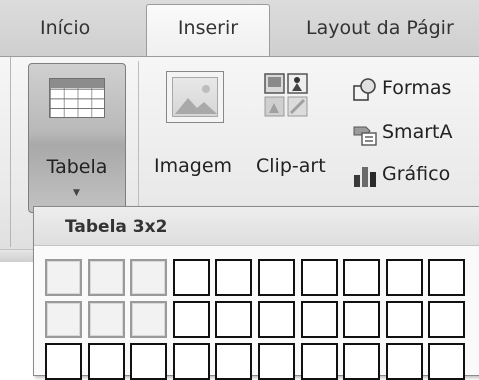  What do you see at coordinates (195, 97) in the screenshot?
I see `picture-icon` at bounding box center [195, 97].